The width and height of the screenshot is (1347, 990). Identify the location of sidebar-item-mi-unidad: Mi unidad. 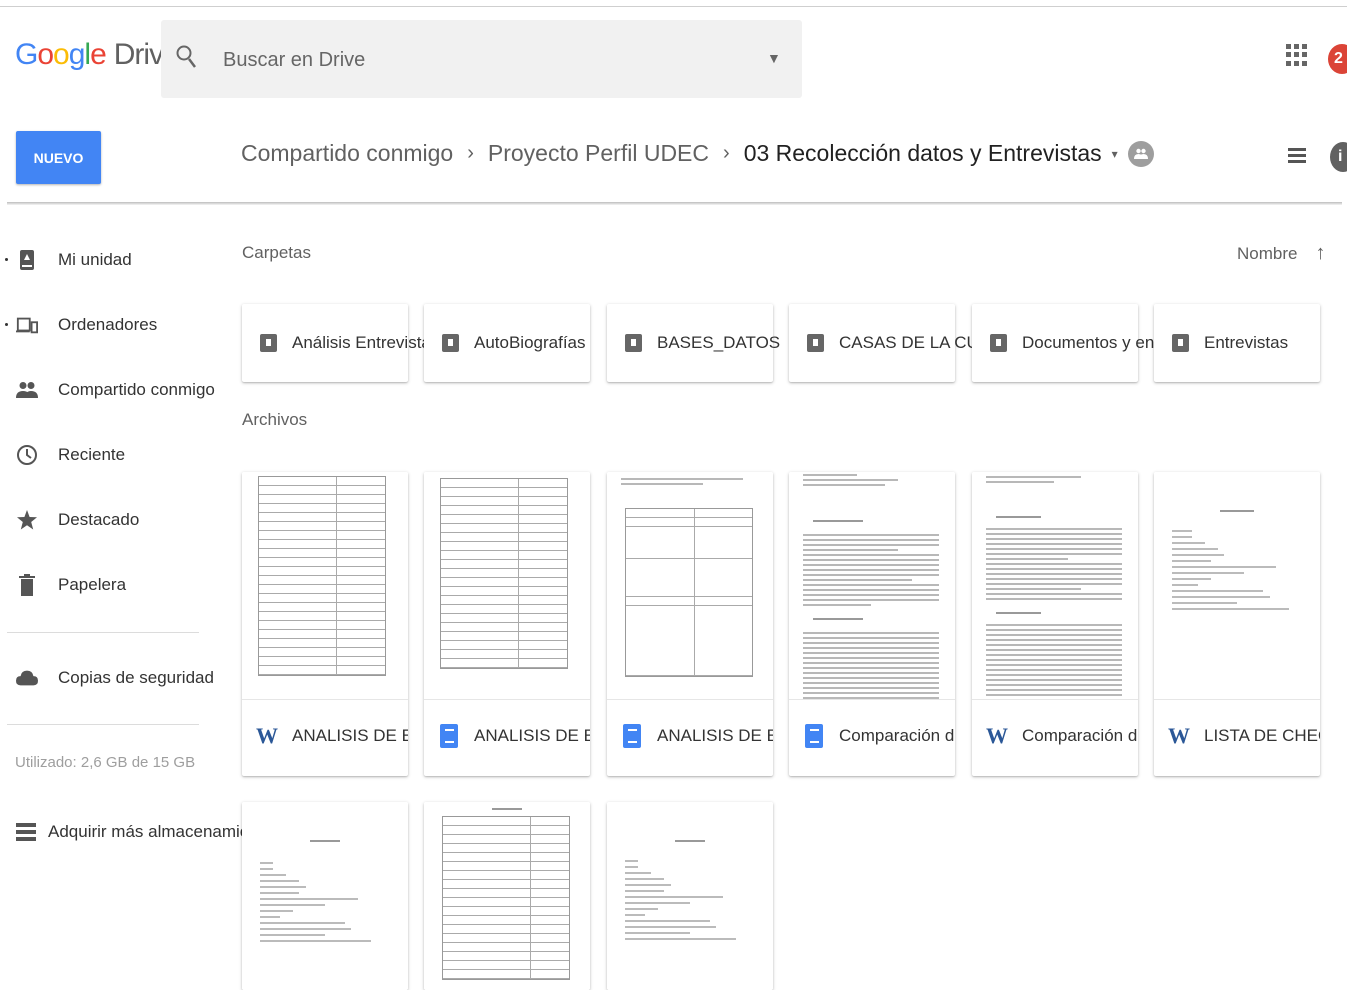
(105, 260).